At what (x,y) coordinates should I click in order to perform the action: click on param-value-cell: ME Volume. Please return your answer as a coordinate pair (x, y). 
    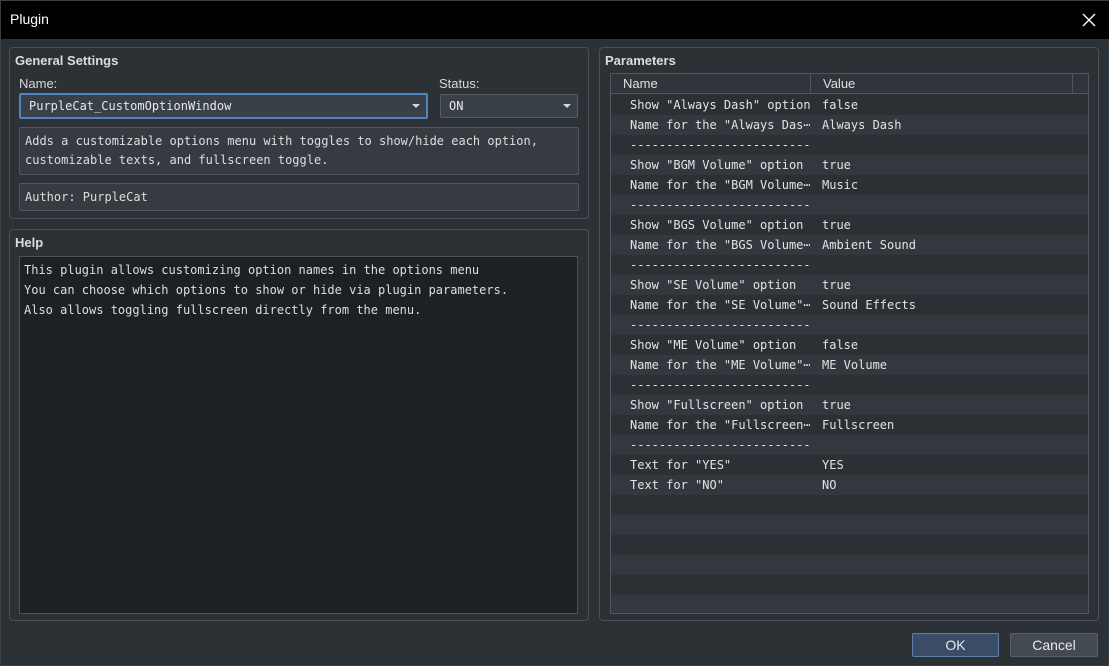
    Looking at the image, I should click on (855, 365).